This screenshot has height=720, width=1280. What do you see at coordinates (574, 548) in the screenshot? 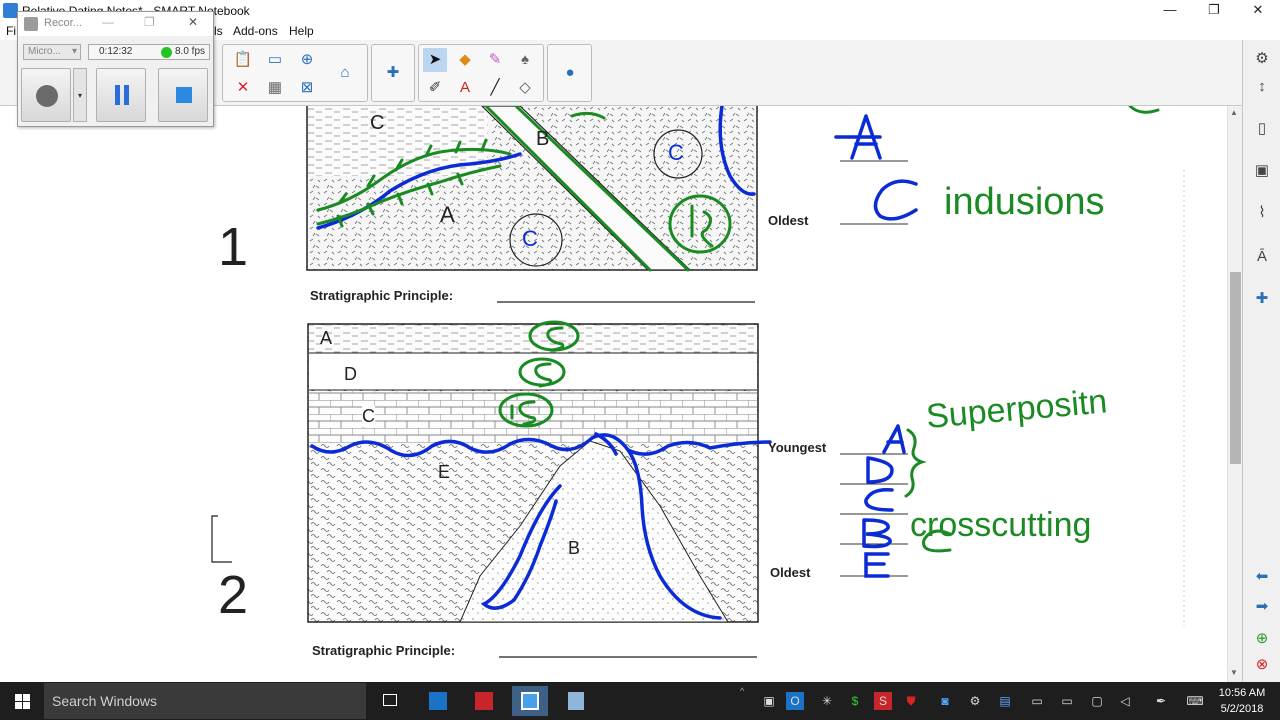
I see `d2-layer-b: B` at bounding box center [574, 548].